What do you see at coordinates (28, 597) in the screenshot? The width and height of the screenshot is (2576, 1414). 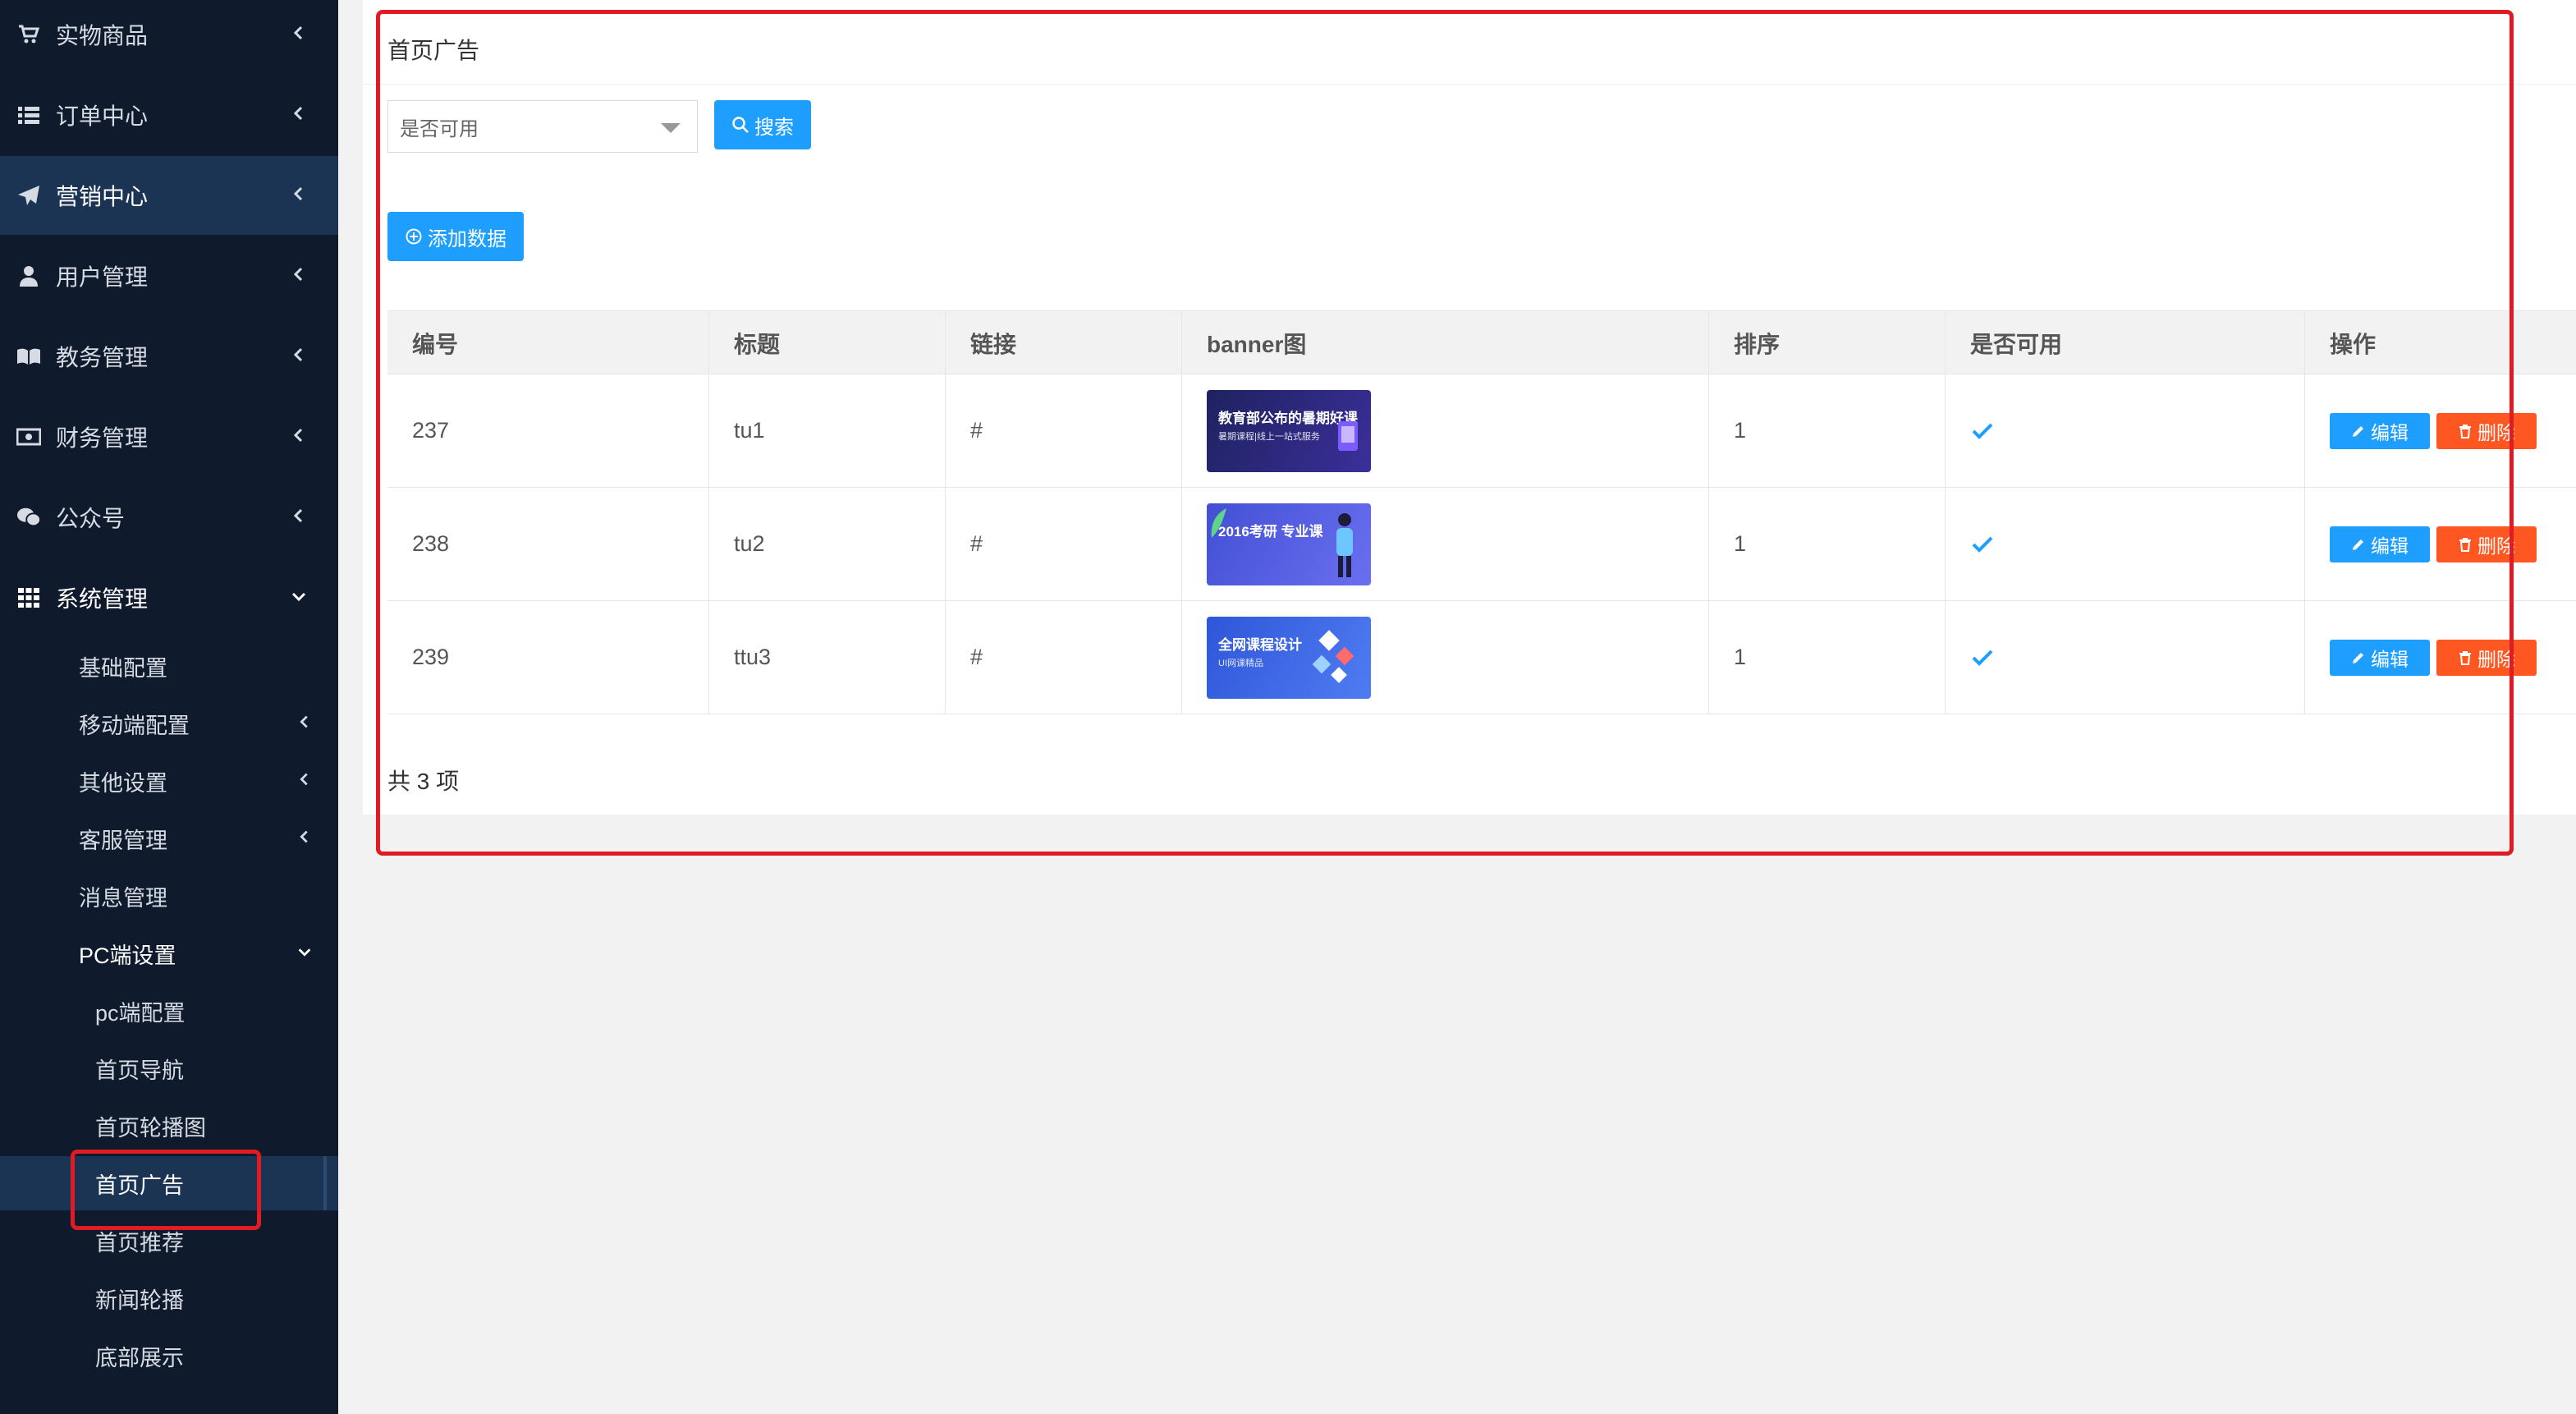 I see `grid-icon` at bounding box center [28, 597].